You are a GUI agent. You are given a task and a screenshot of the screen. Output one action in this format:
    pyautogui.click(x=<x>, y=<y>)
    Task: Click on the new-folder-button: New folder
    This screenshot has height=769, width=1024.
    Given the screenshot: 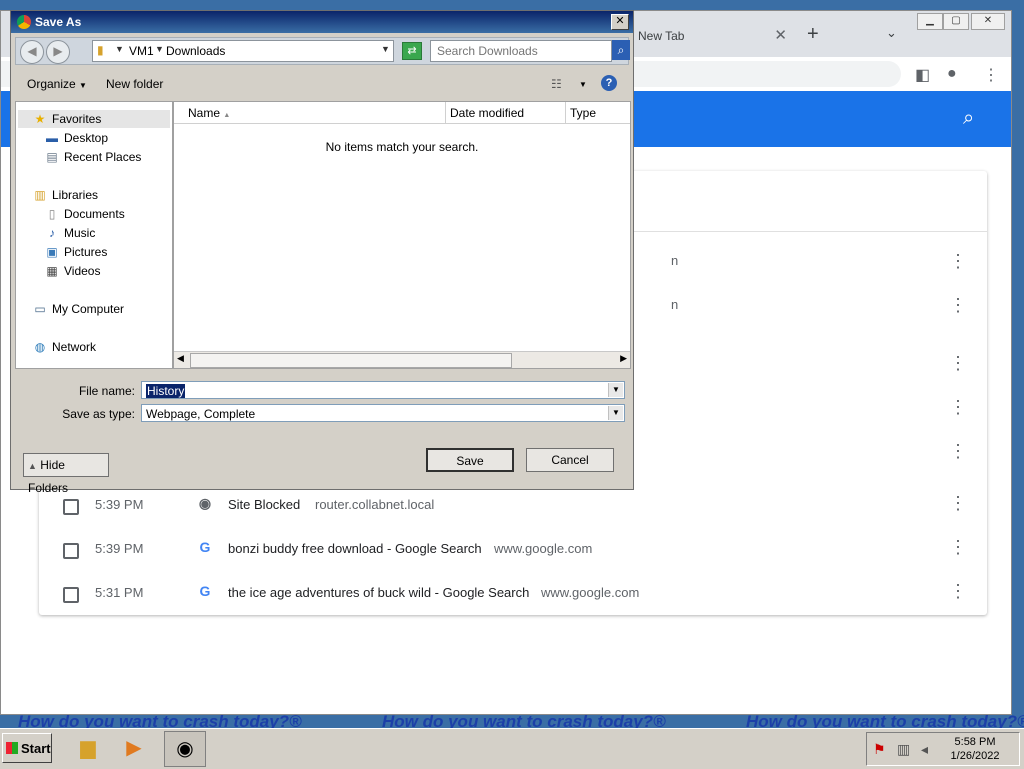 What is the action you would take?
    pyautogui.click(x=134, y=84)
    